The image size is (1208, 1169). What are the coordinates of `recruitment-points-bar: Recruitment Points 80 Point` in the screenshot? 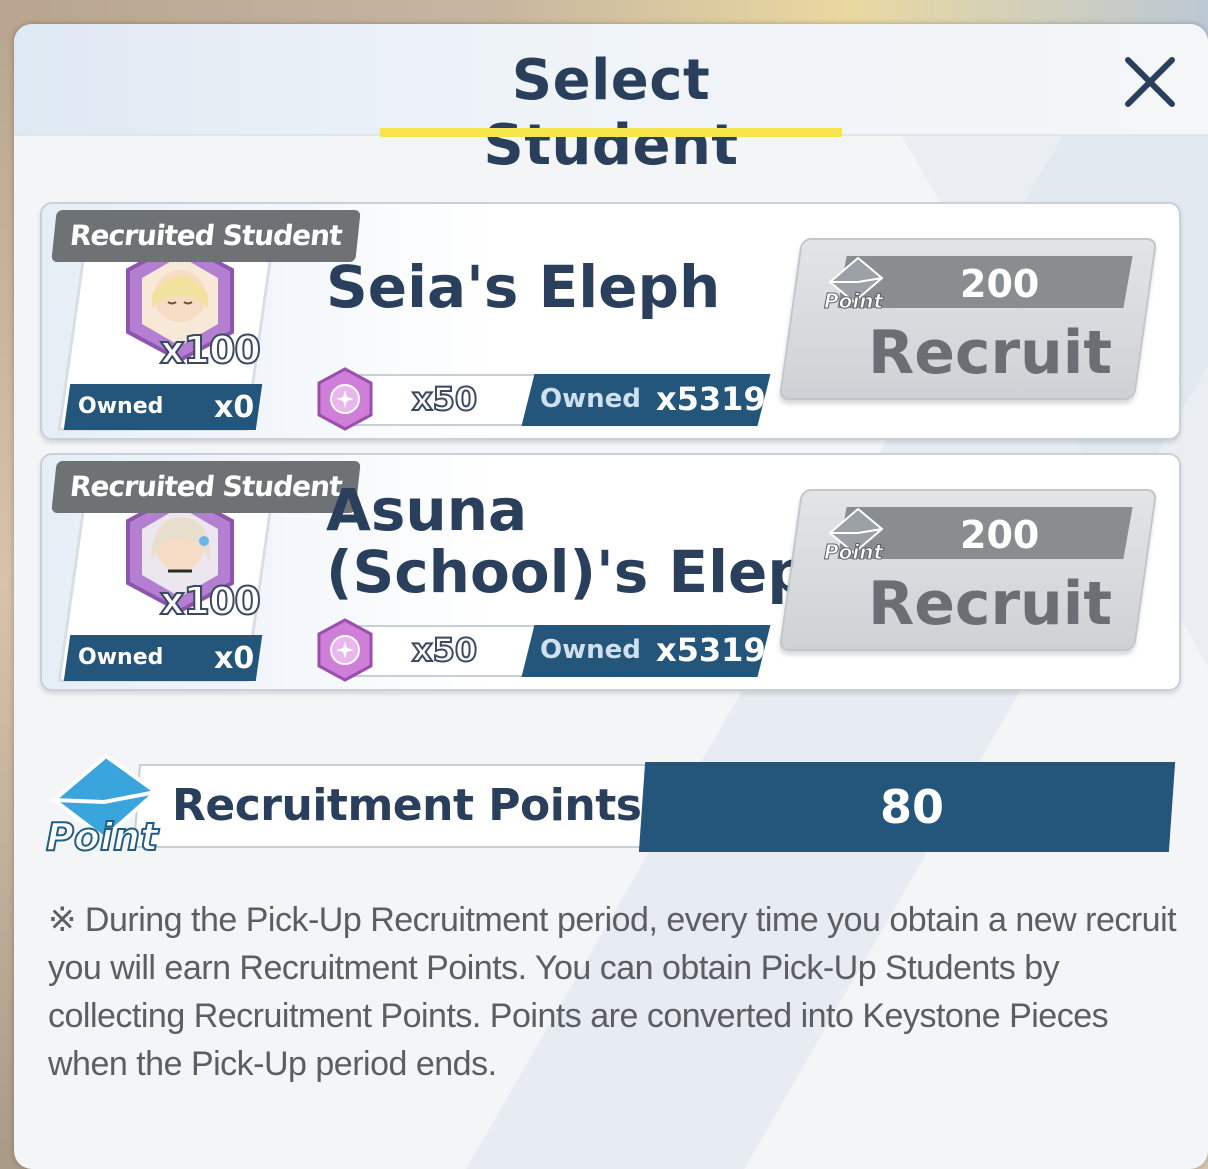 It's located at (611, 806).